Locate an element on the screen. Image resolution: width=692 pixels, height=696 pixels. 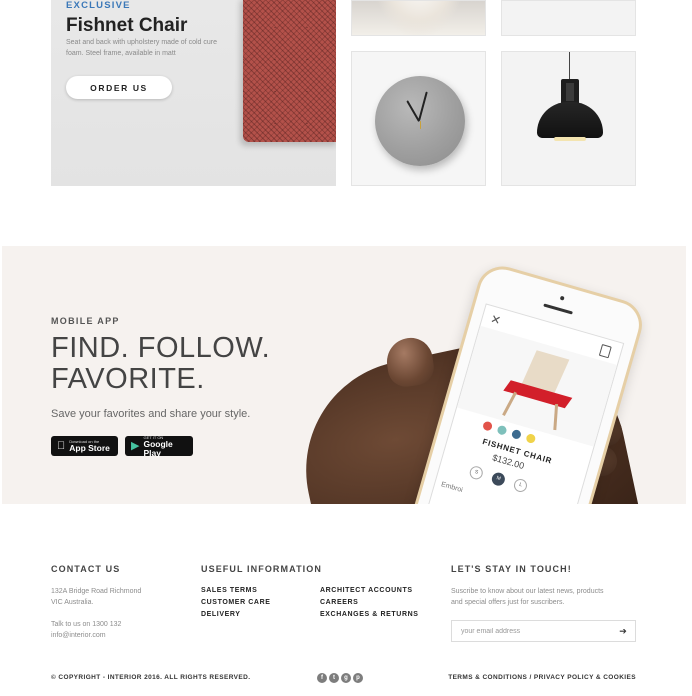
contact-details: Talk to us on 1300 132 info@interior.com is located at coordinates (86, 630).